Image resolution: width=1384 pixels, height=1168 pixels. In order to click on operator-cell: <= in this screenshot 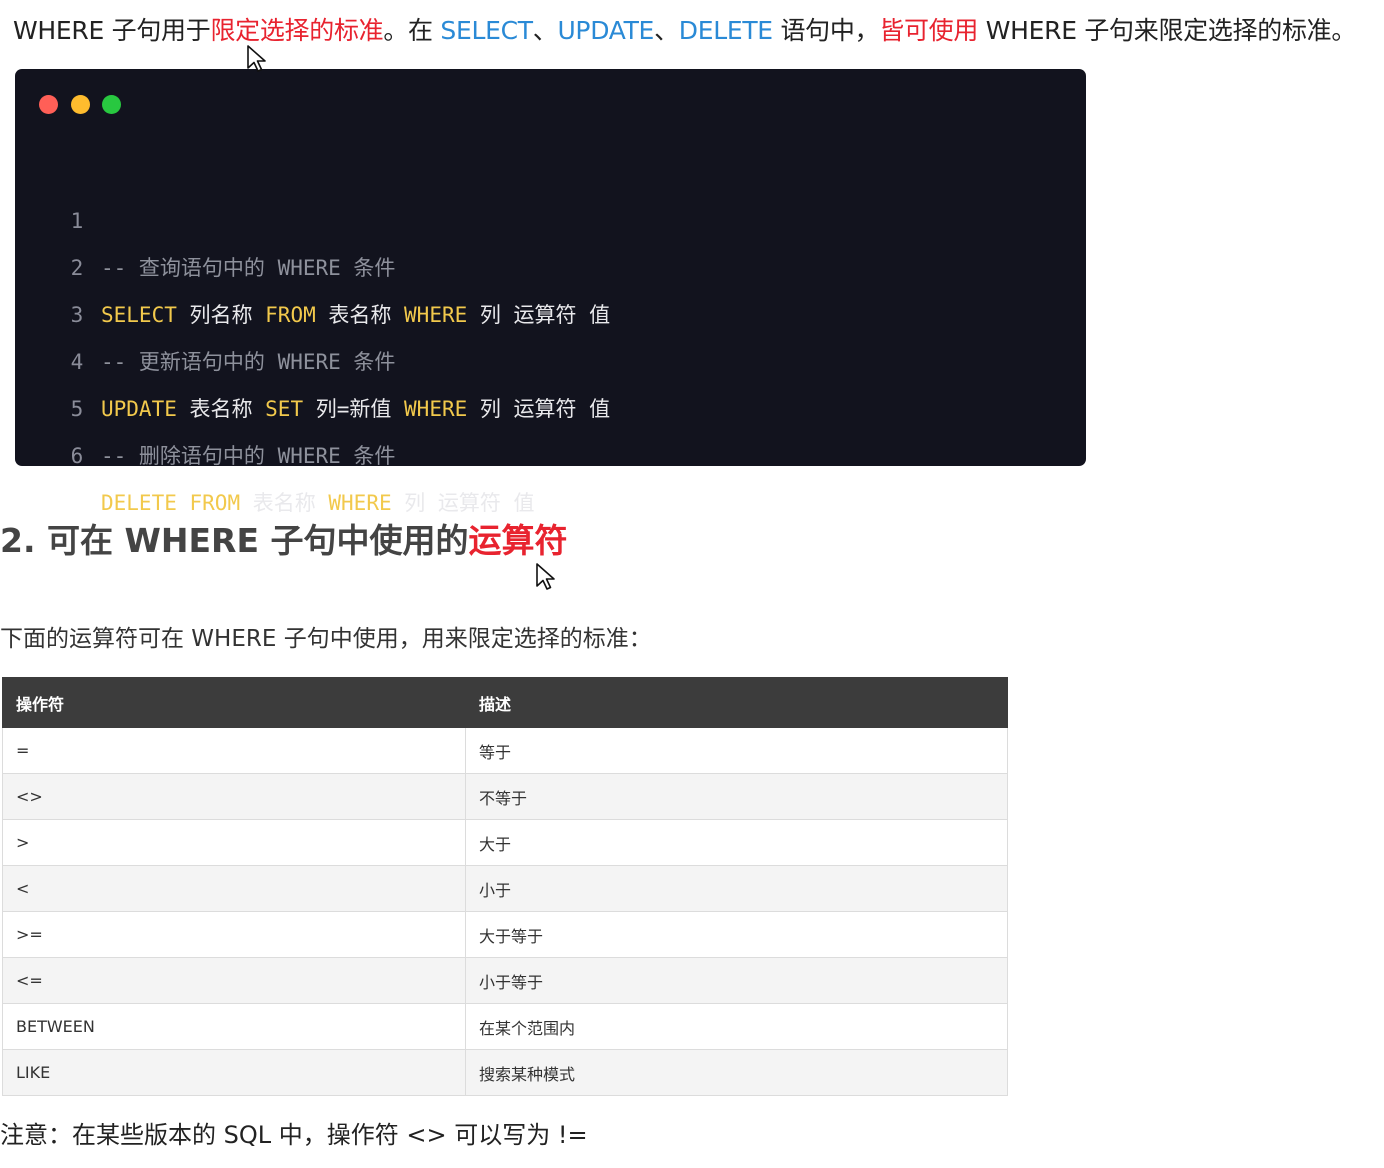, I will do `click(234, 980)`.